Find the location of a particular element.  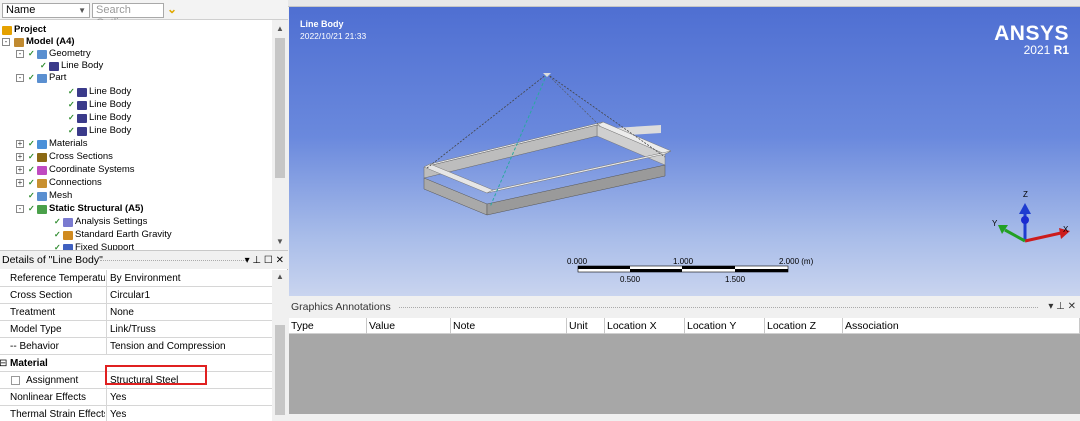

tree-node: ✓ Standard Earth Gravity is located at coordinates (113, 235).